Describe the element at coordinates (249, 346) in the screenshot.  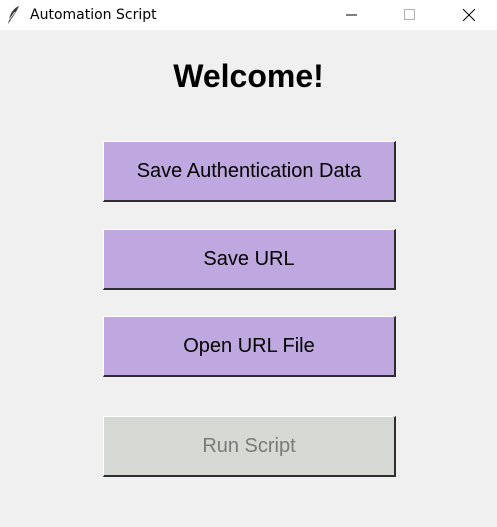
I see `open-url-file-button: Open URL File` at that location.